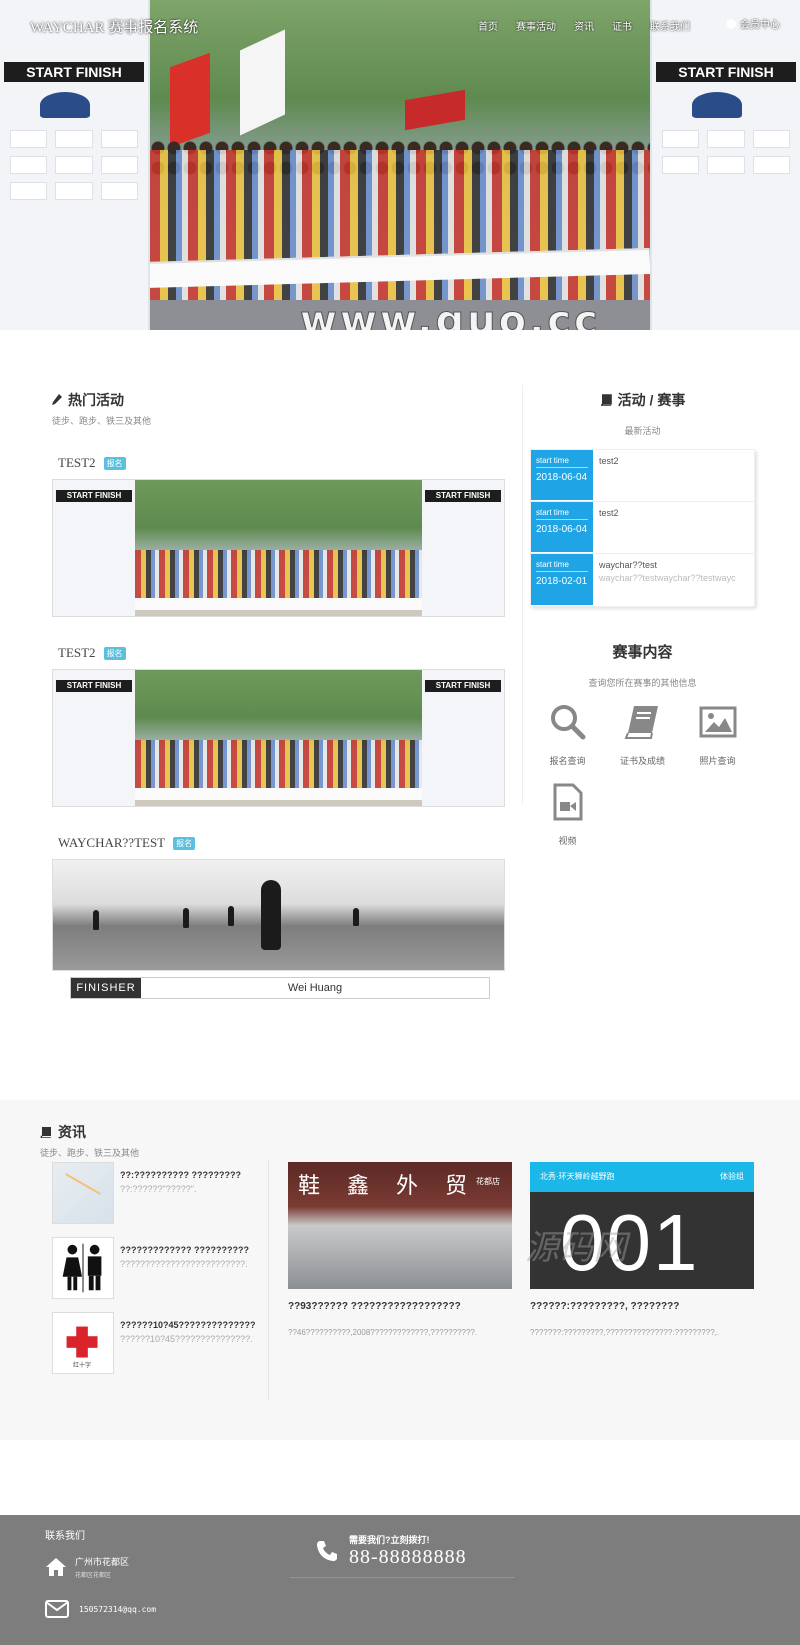  I want to click on thumb-caption: 红十字, so click(82, 1366).